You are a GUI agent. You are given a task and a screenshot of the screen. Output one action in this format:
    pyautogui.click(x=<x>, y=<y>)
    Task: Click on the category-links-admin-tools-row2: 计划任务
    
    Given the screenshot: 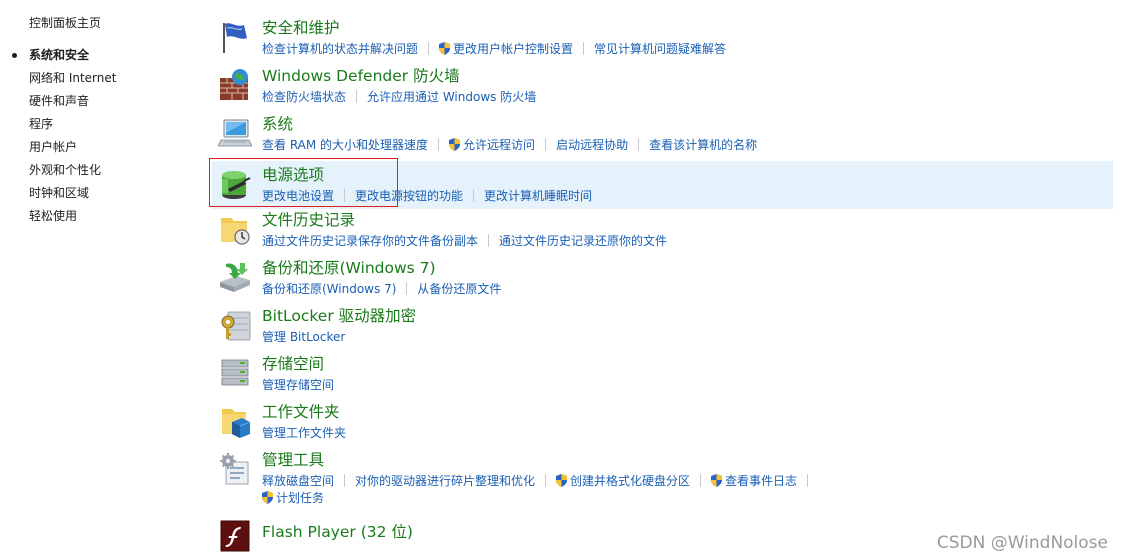 What is the action you would take?
    pyautogui.click(x=293, y=498)
    